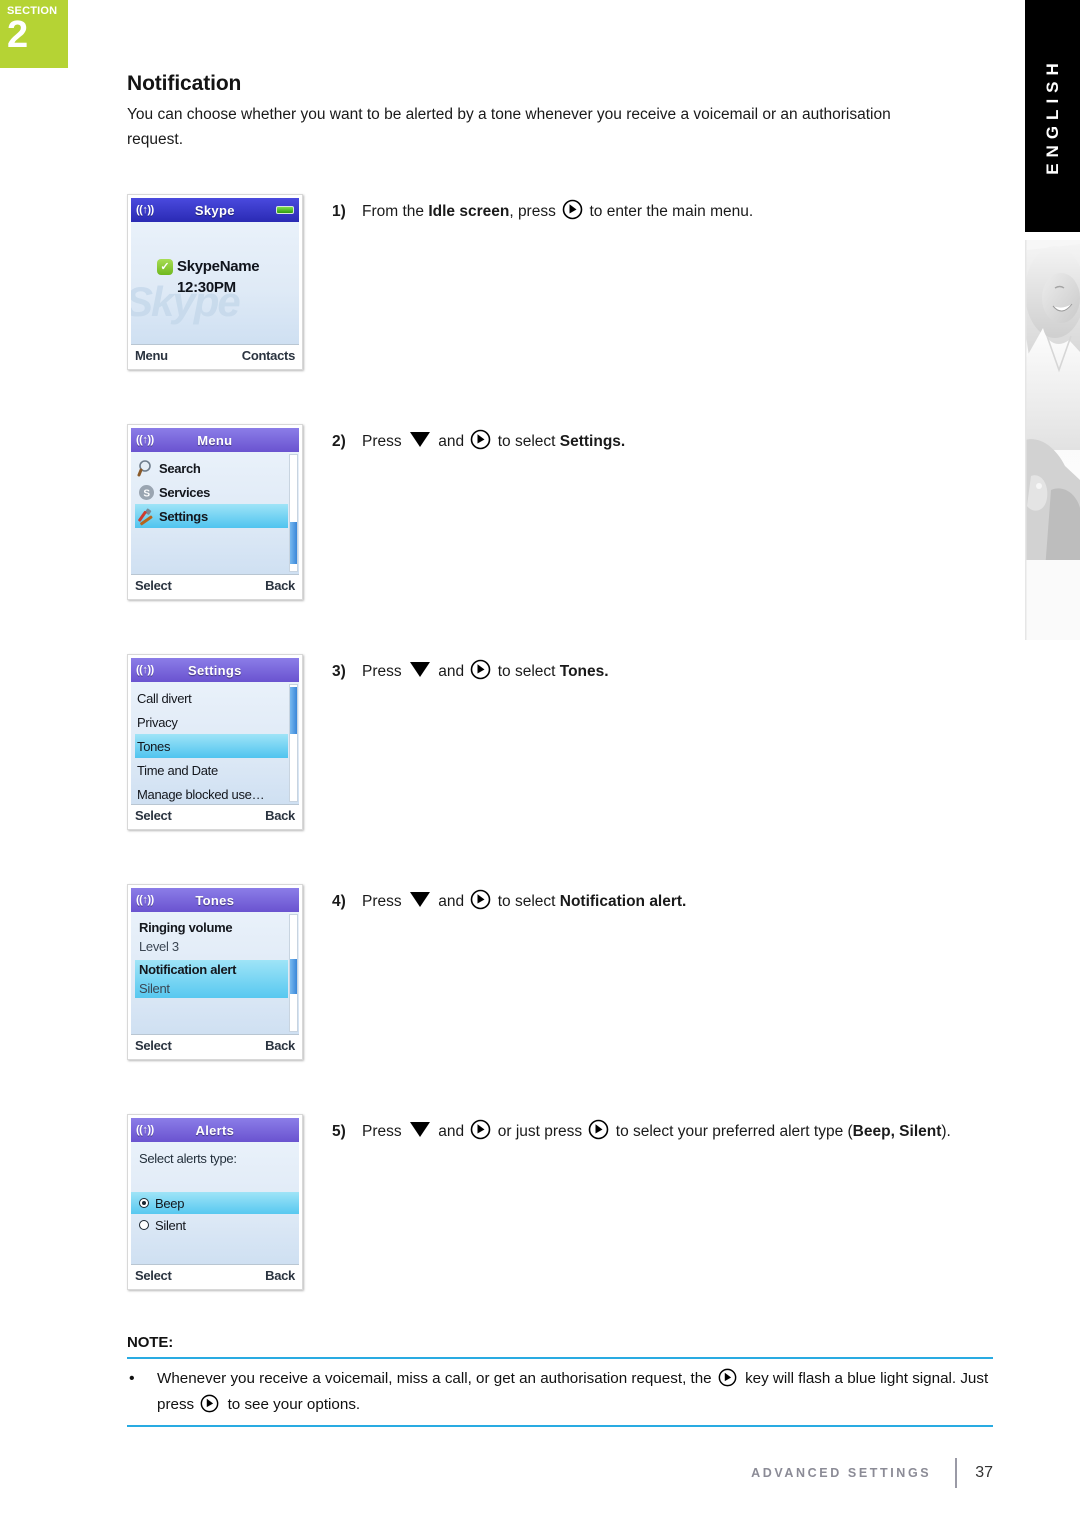 The image size is (1080, 1527). I want to click on softkey-left: Menu, so click(151, 355).